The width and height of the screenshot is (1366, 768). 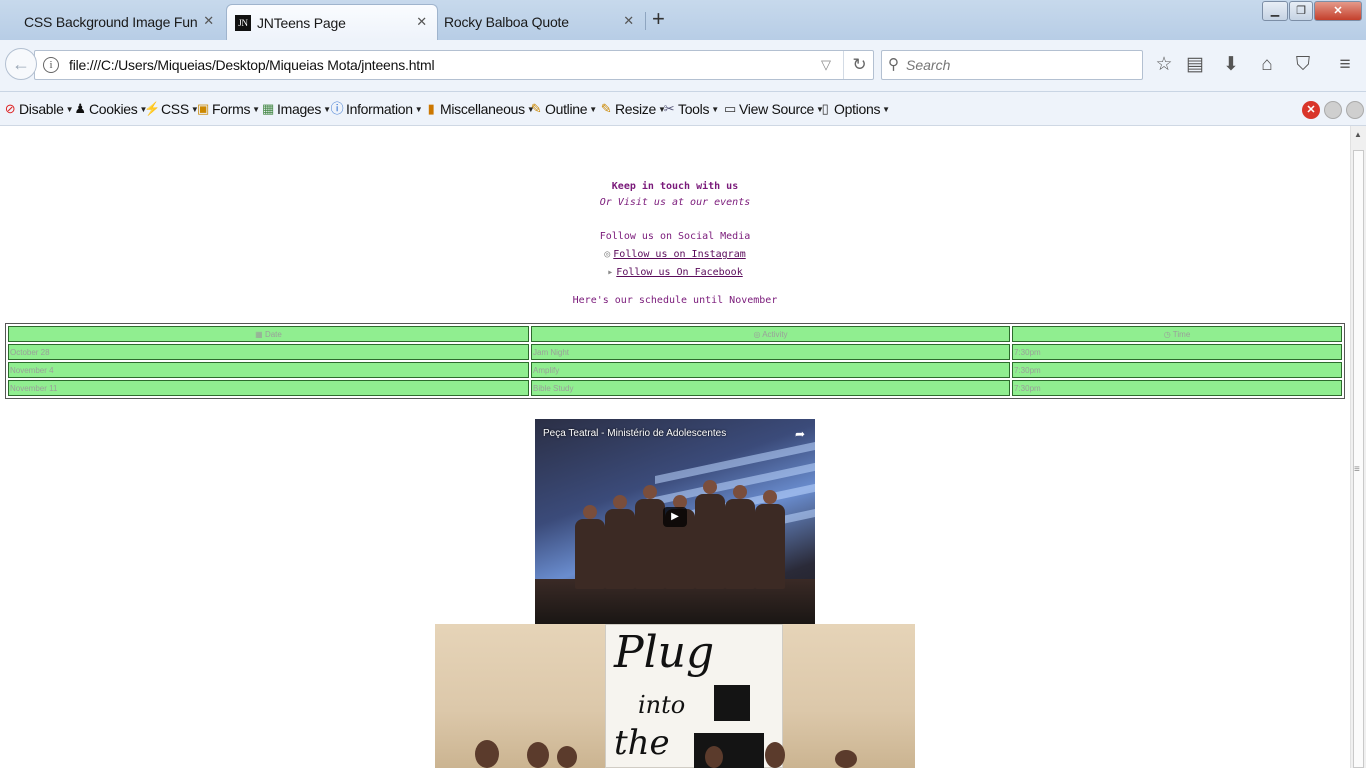 What do you see at coordinates (562, 109) in the screenshot?
I see `dev-menu-outline: ✎ Outline ▼` at bounding box center [562, 109].